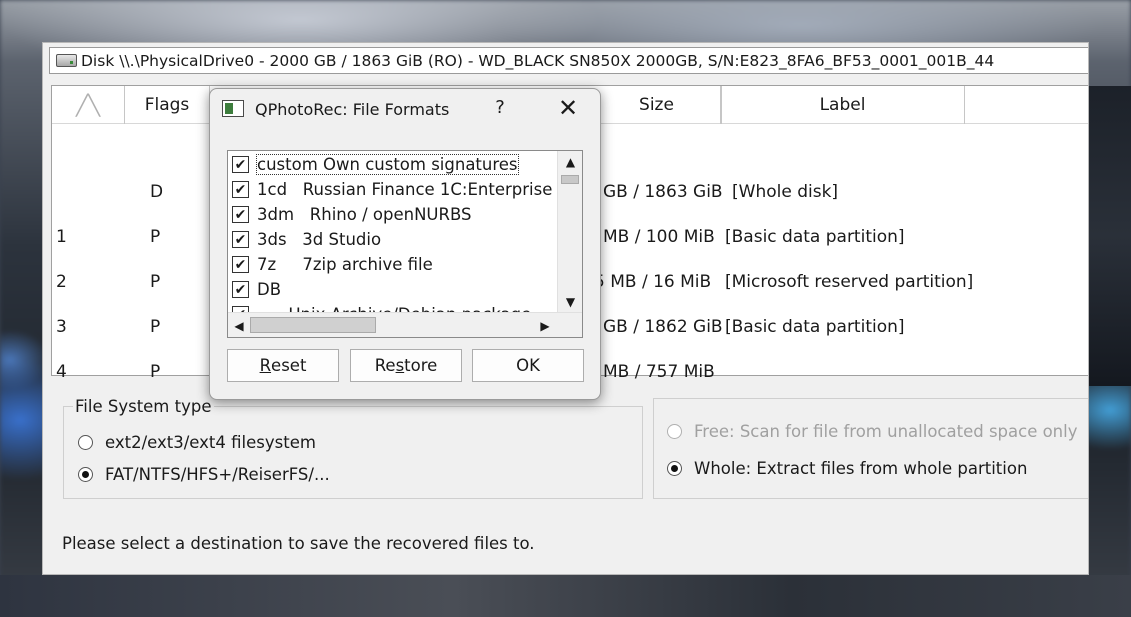  I want to click on vertical-scrollbar: ▲ ▼, so click(569, 232).